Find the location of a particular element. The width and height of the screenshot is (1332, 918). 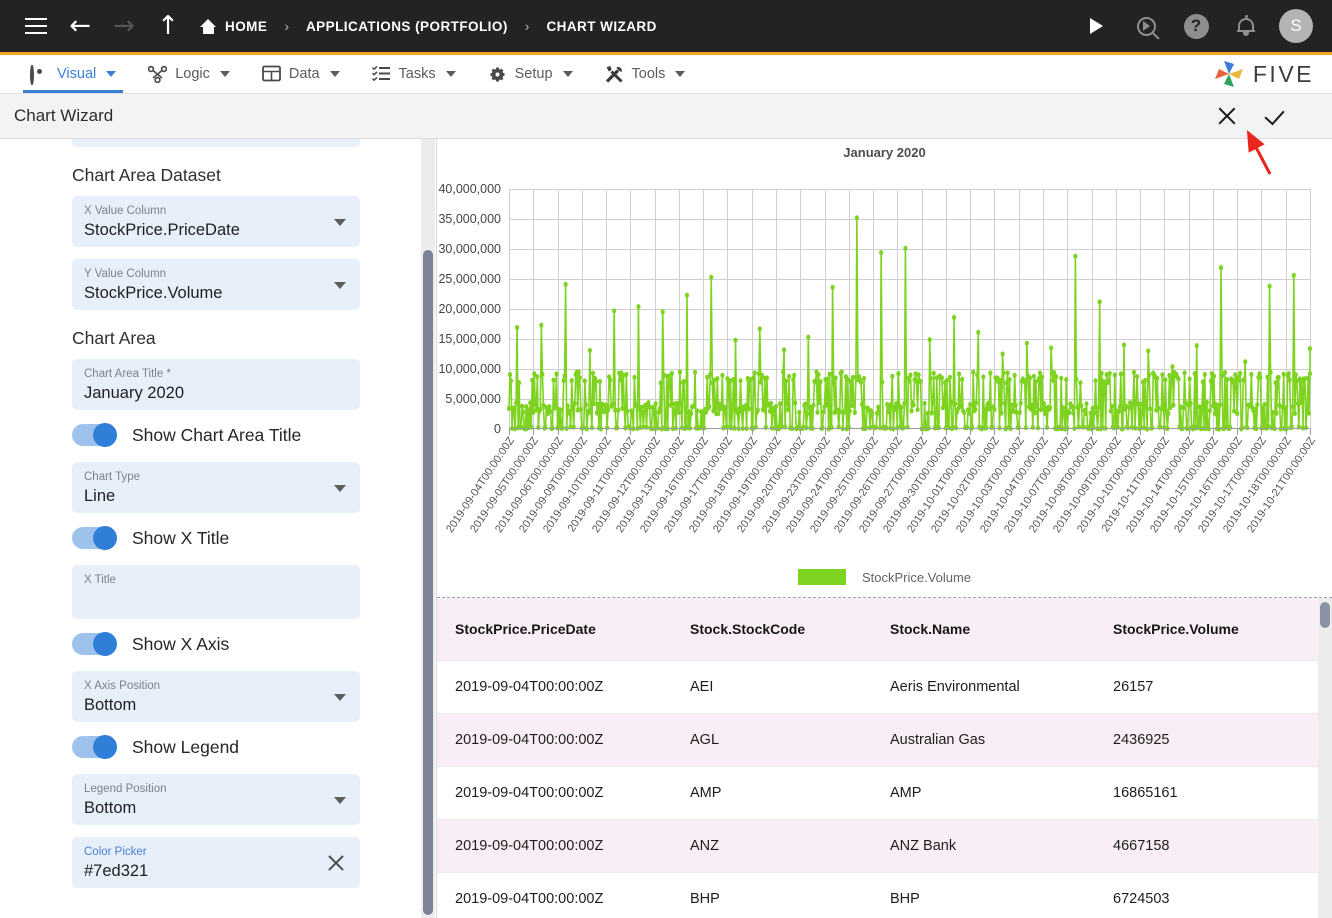

wizard-actions is located at coordinates (1267, 116).